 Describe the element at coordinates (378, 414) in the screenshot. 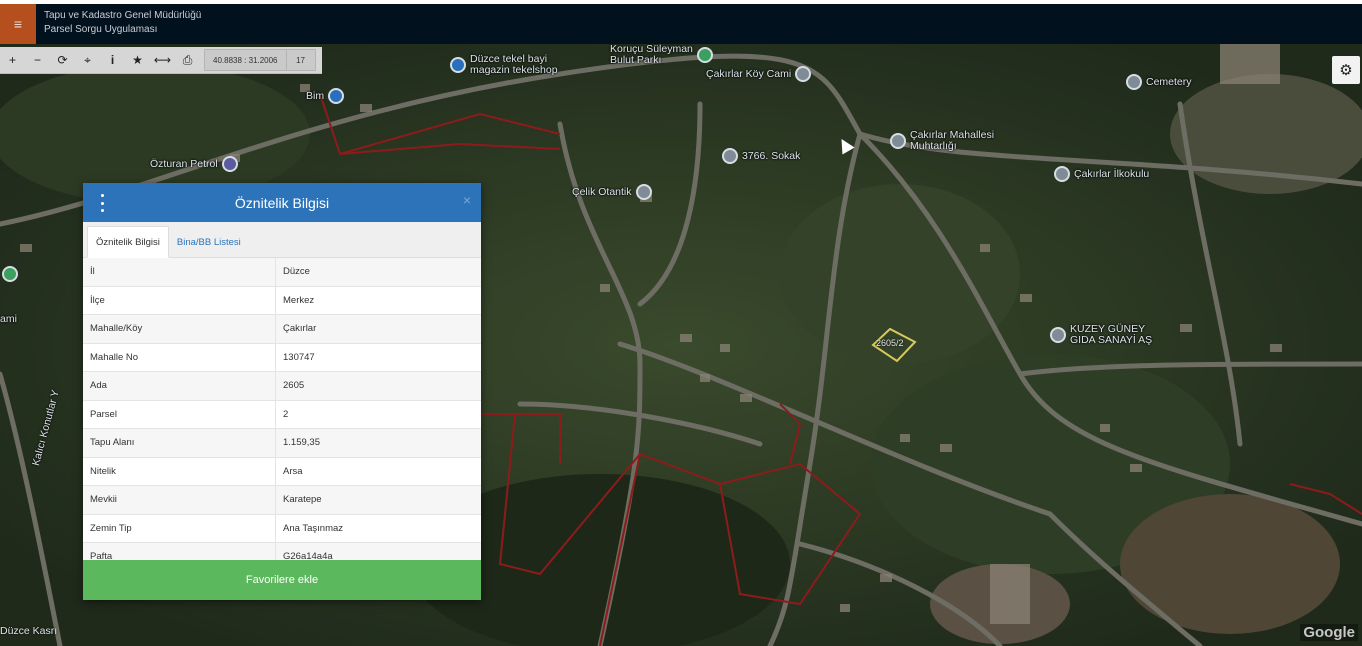

I see `attribute-value: 2` at that location.